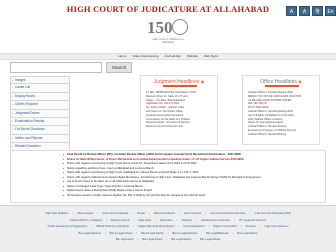  I want to click on footer-link: Court Hours Calendar, so click(115, 214).